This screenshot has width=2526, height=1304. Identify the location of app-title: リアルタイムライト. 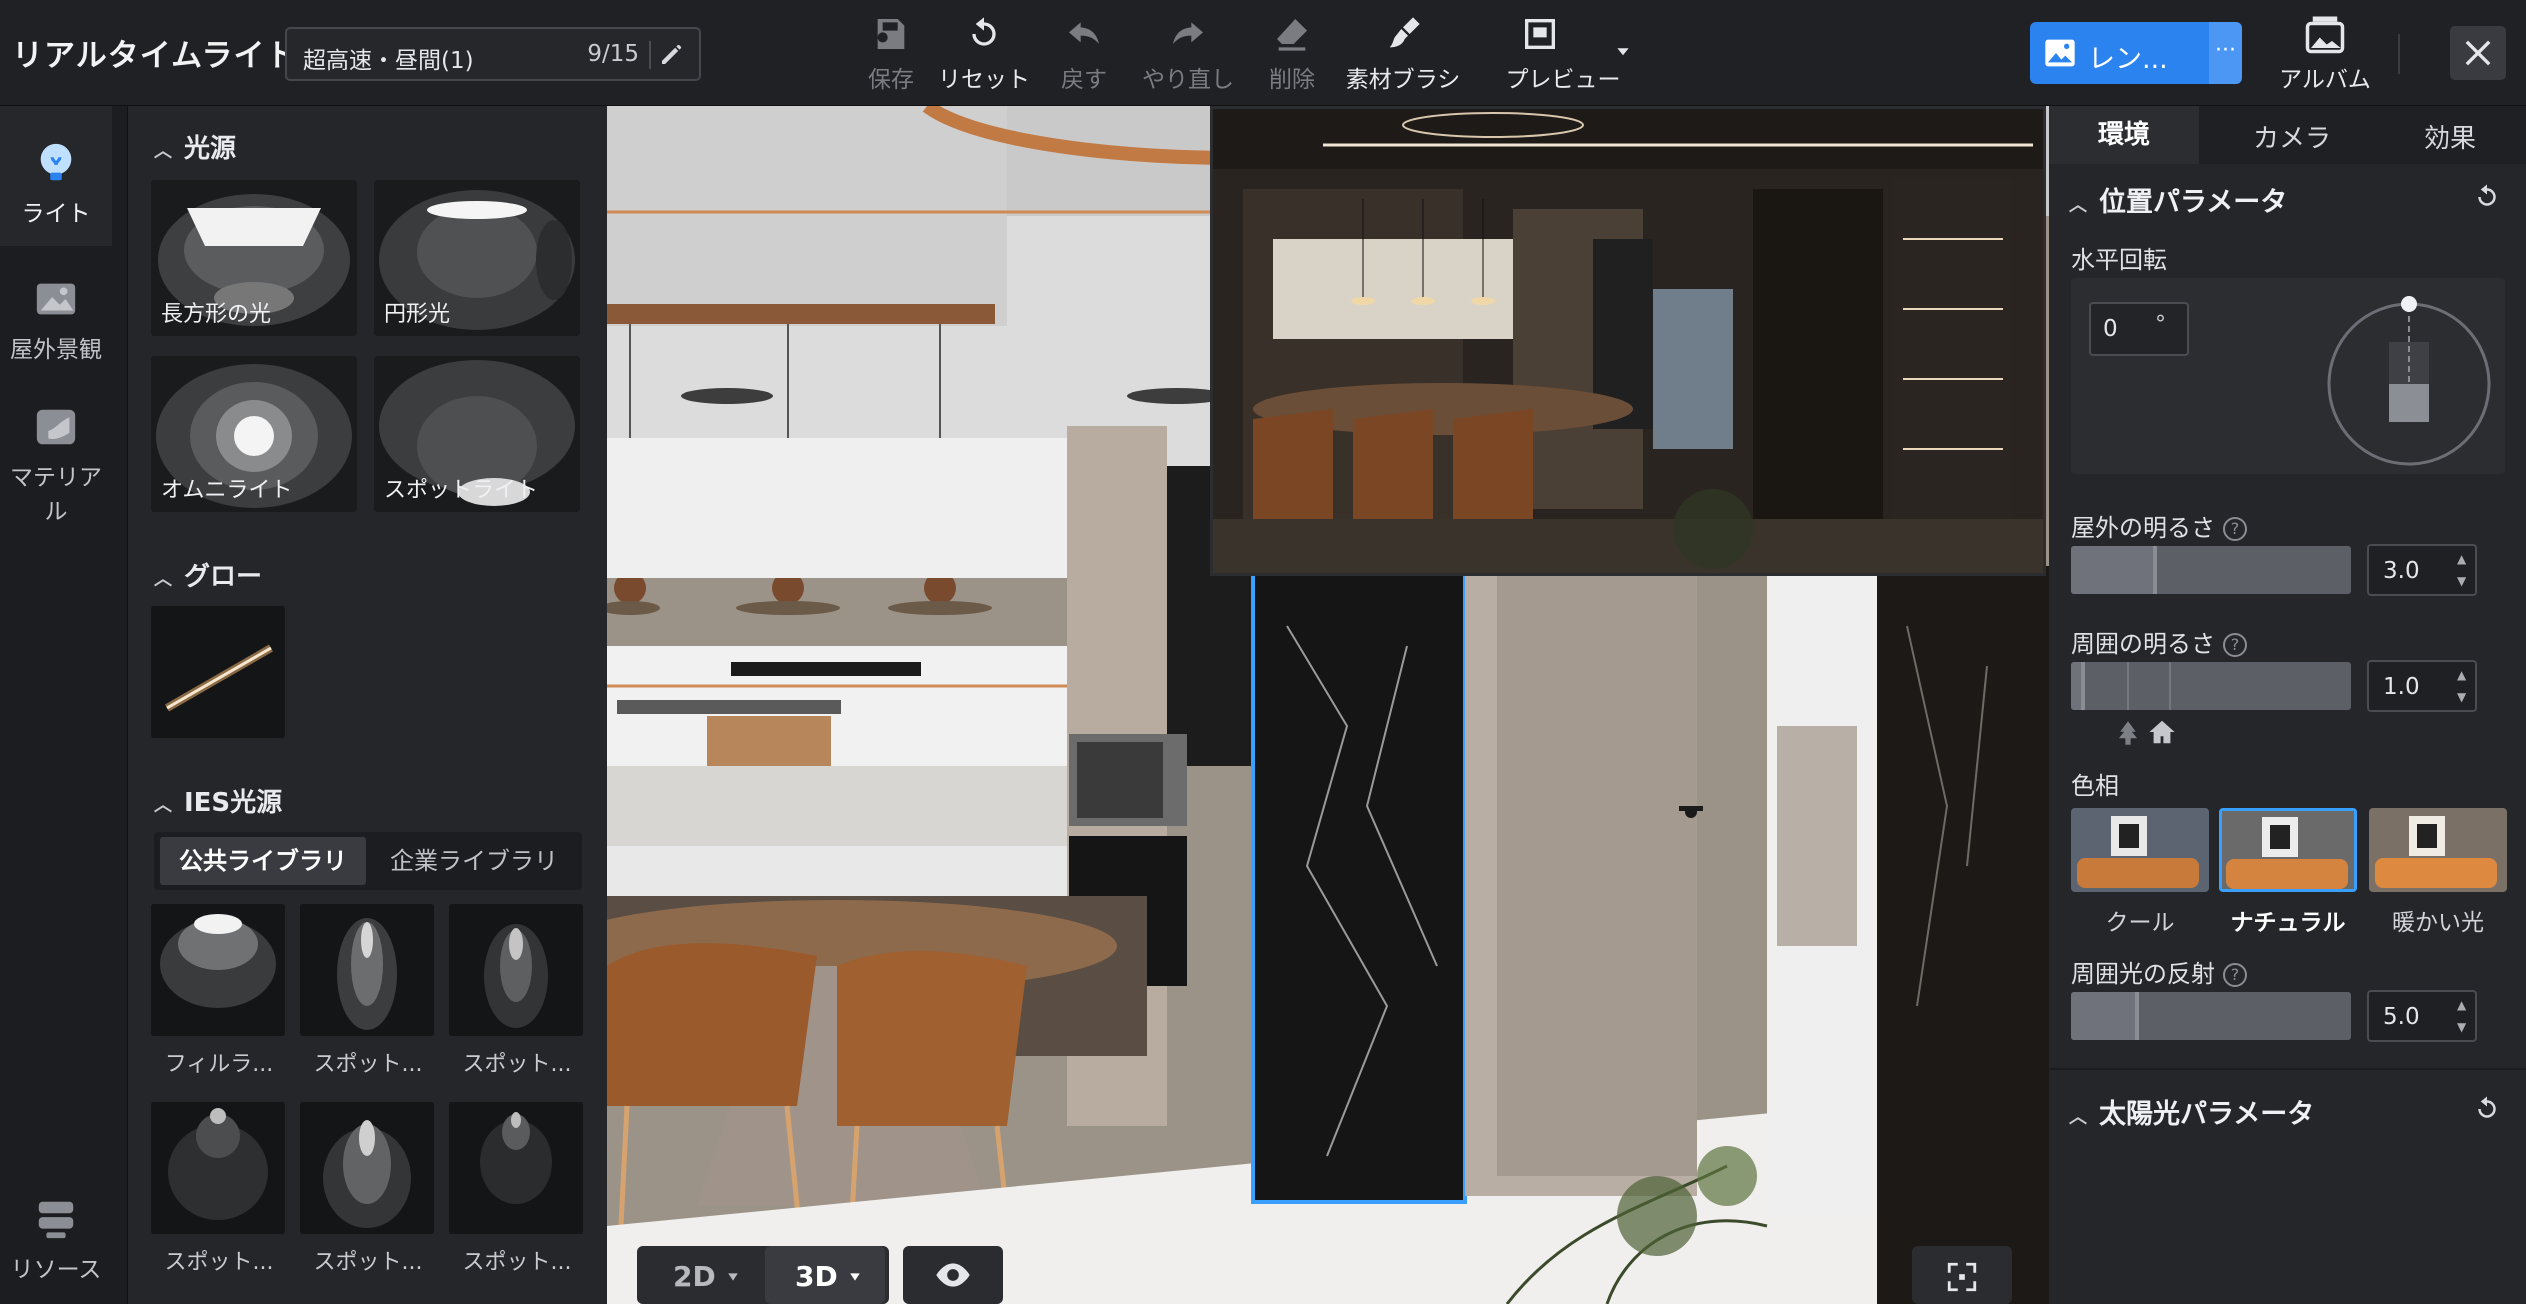
(155, 56).